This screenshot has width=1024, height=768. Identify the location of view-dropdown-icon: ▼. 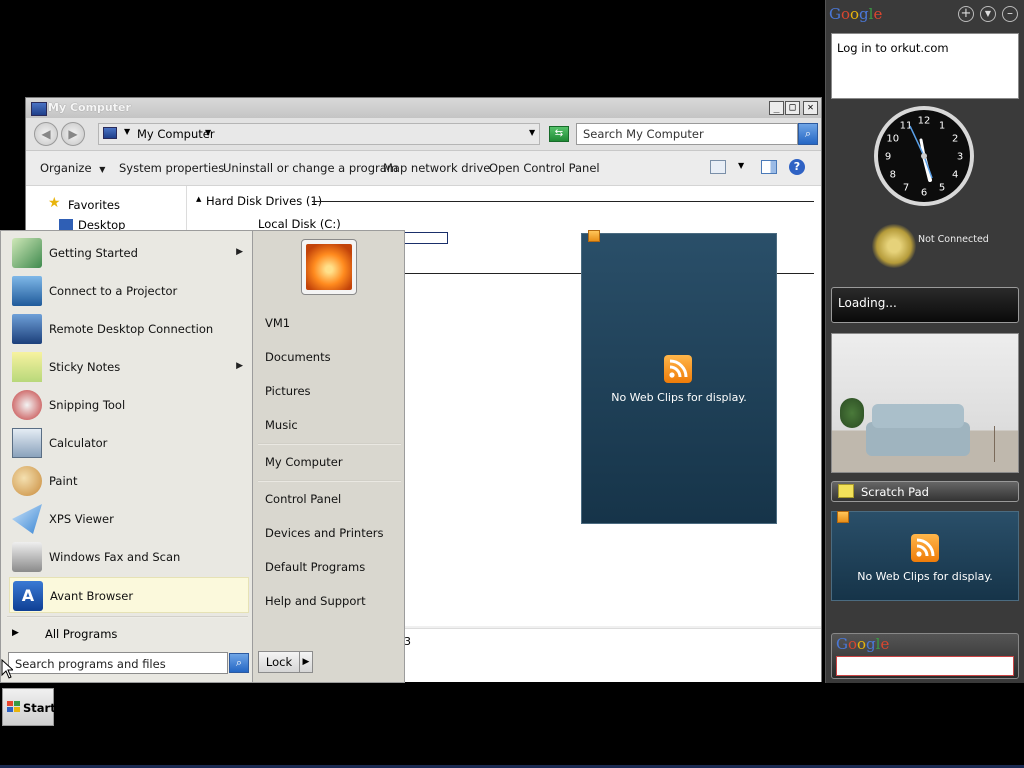
(741, 165).